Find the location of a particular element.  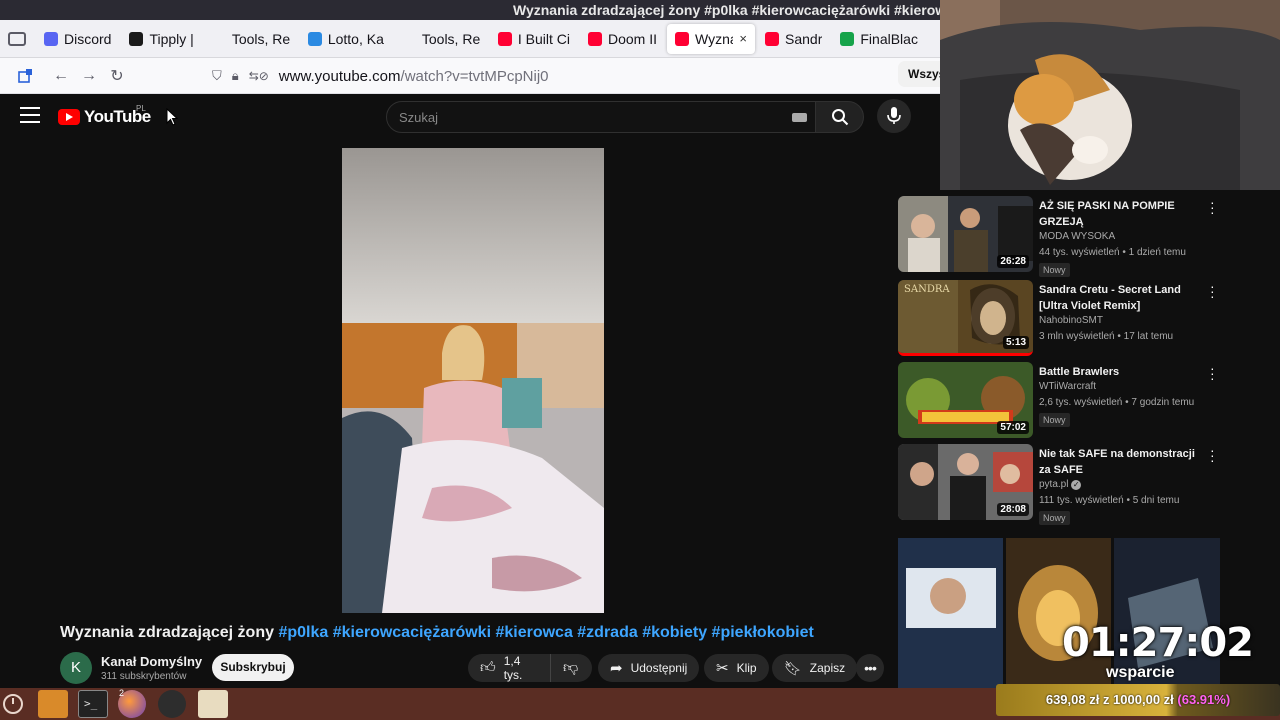

microphone-icon is located at coordinates (894, 115).